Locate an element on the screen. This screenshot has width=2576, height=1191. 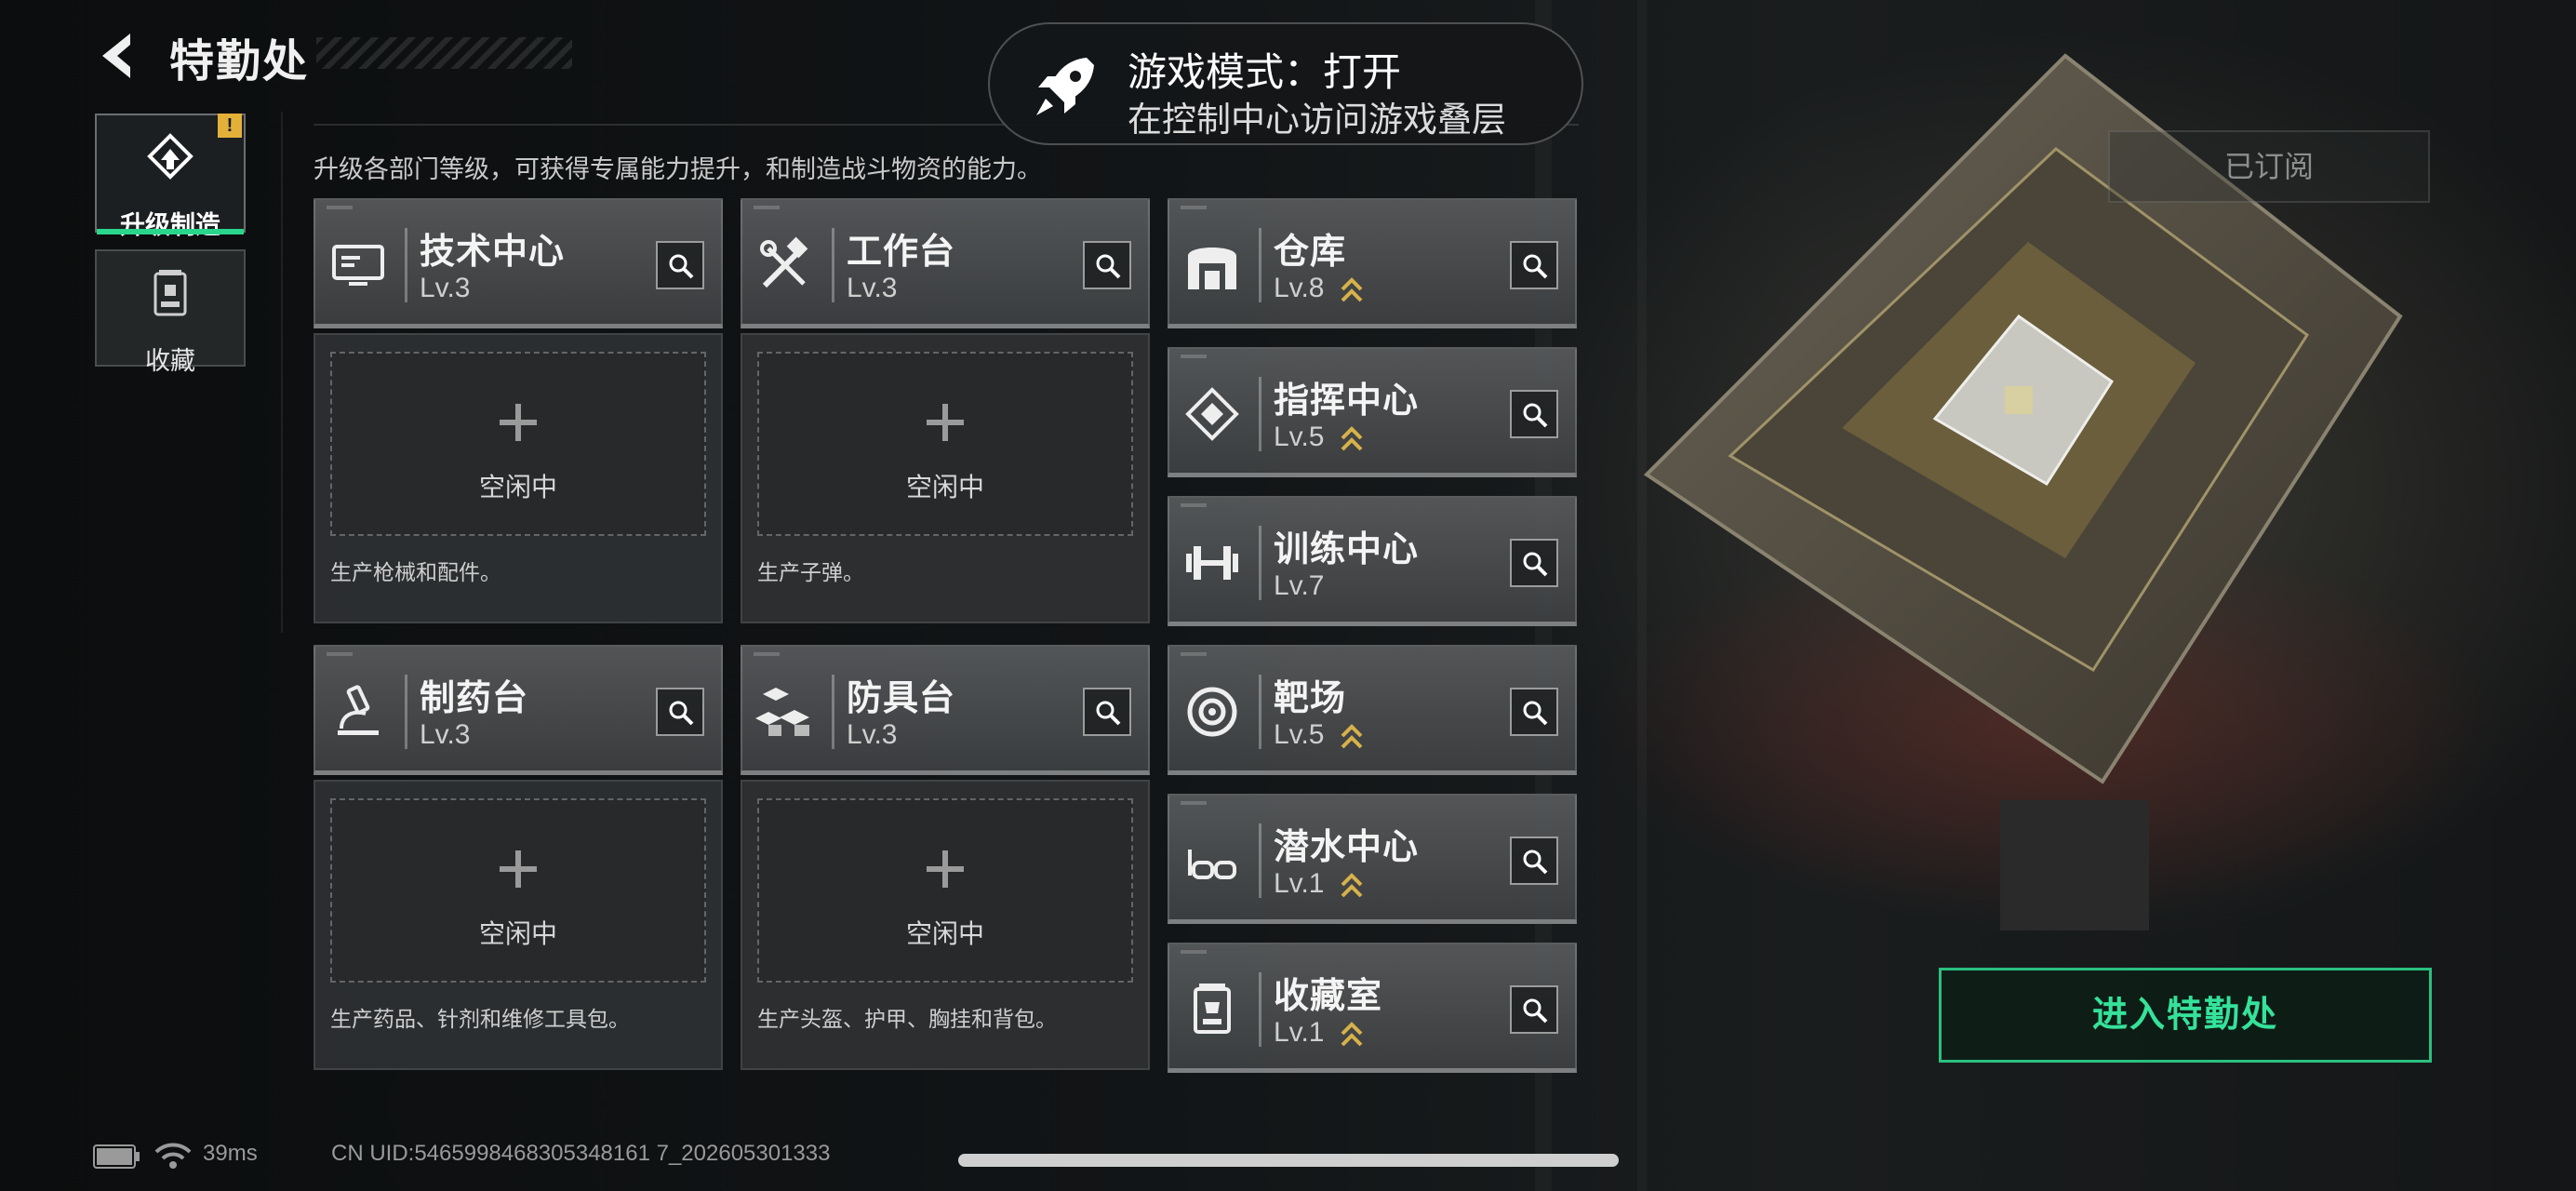
facility-card-tech-center: 技术中心 Lv.3 is located at coordinates (518, 263).